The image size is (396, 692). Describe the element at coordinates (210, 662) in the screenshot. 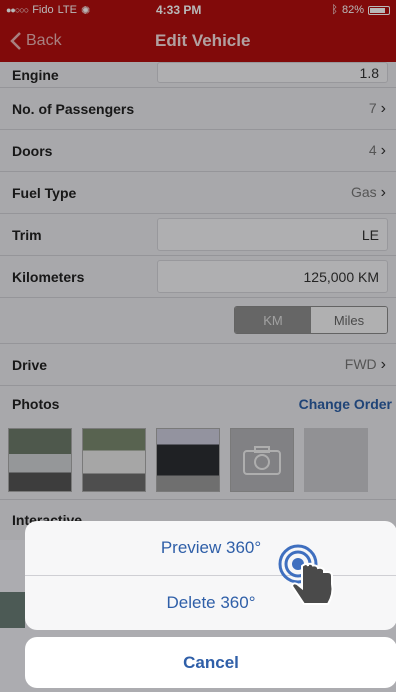

I see `cancel-button: Cancel` at that location.